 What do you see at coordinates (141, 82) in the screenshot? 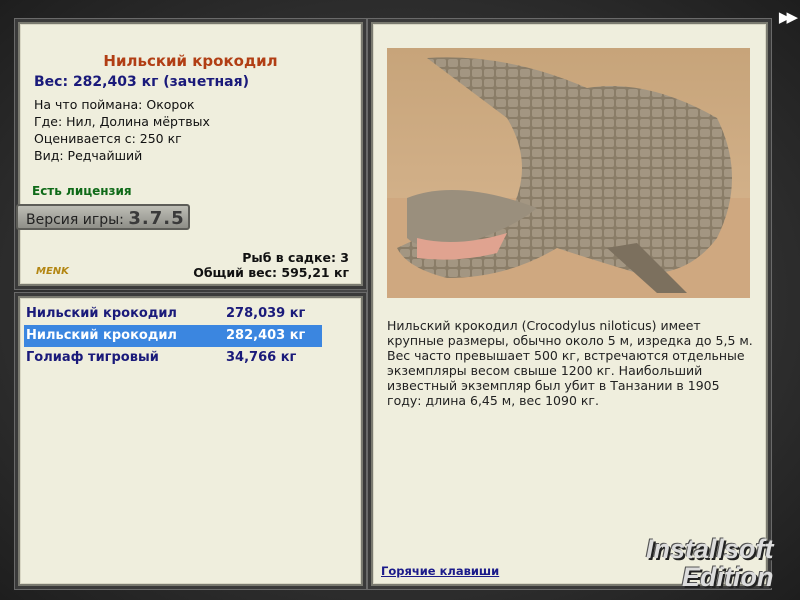
I see `fish-weight: Вес: 282,403 кг (зачетная)` at bounding box center [141, 82].